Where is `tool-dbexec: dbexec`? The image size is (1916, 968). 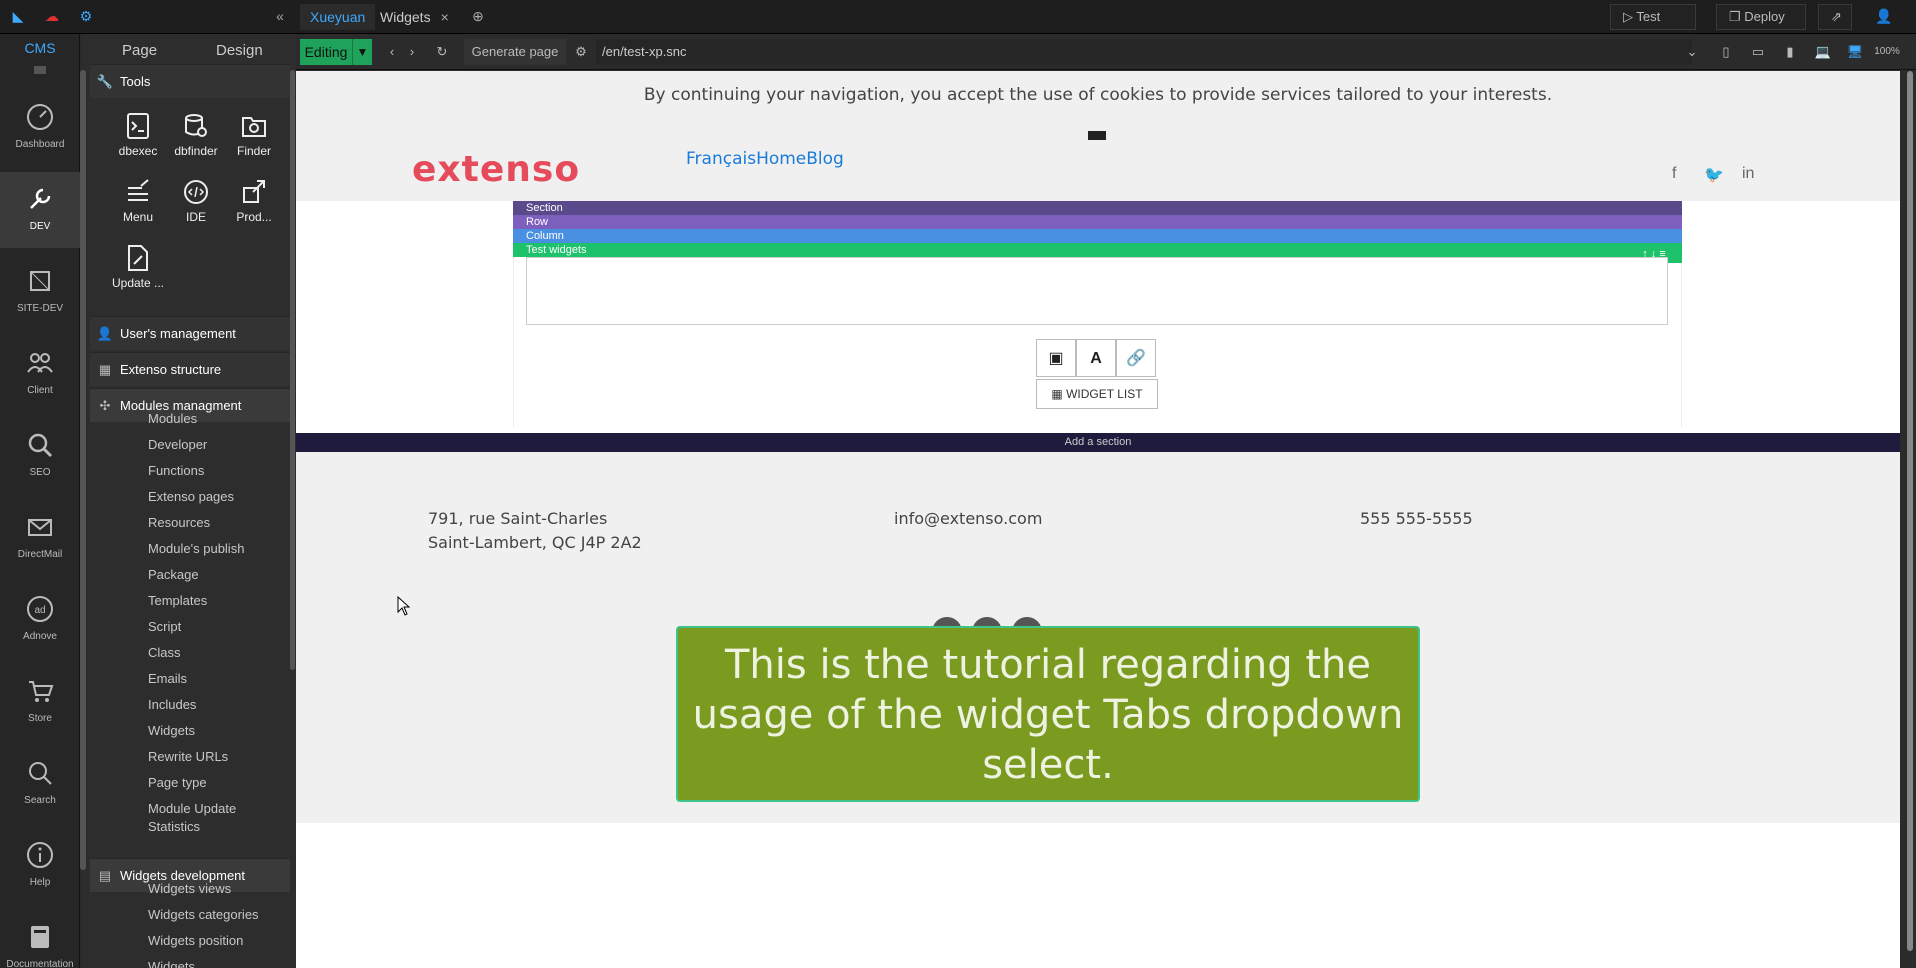
tool-dbexec: dbexec is located at coordinates (138, 135).